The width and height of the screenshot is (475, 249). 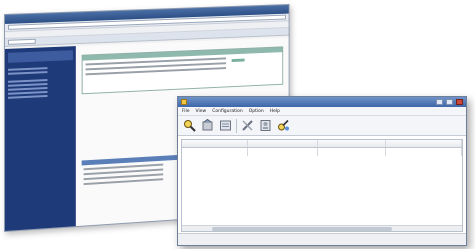 I want to click on scrollbar-thumb, so click(x=302, y=229).